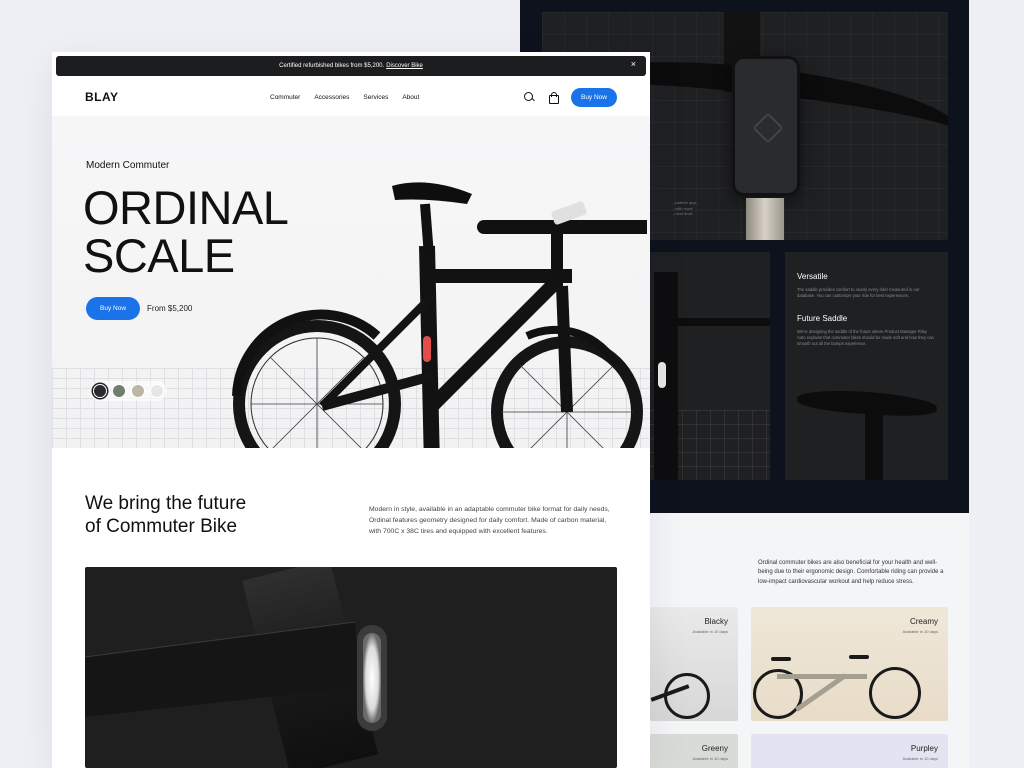 This screenshot has height=768, width=1024. I want to click on hero-kicker: Modern Commuter, so click(128, 165).